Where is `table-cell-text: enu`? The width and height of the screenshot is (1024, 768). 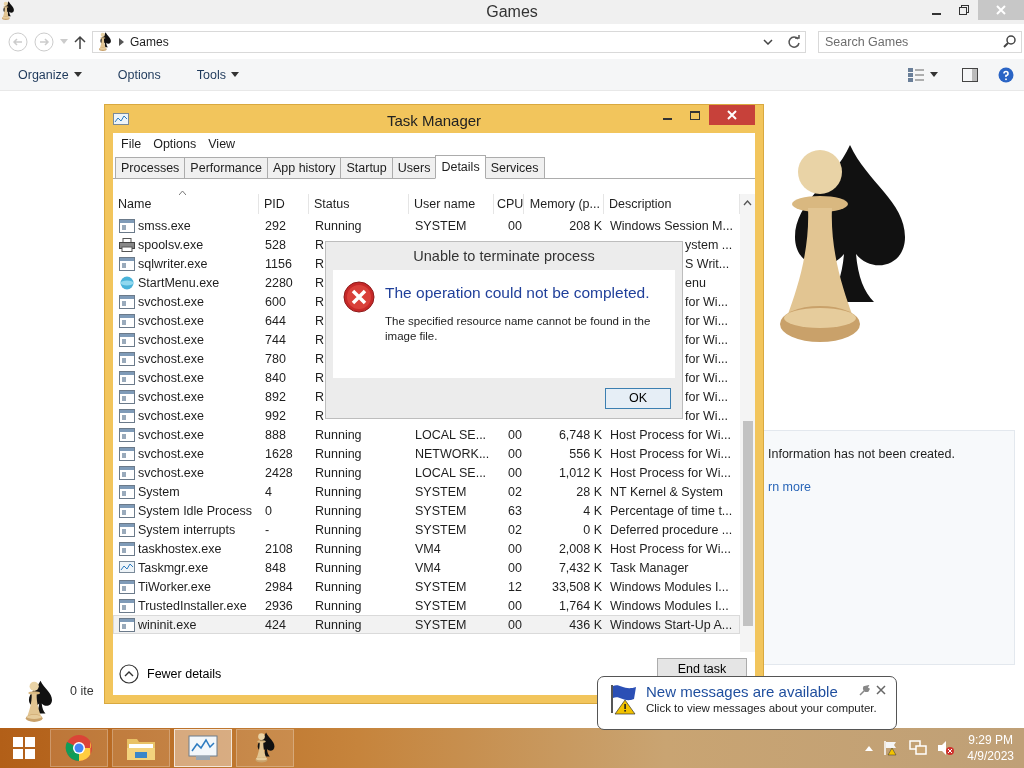
table-cell-text: enu is located at coordinates (696, 282).